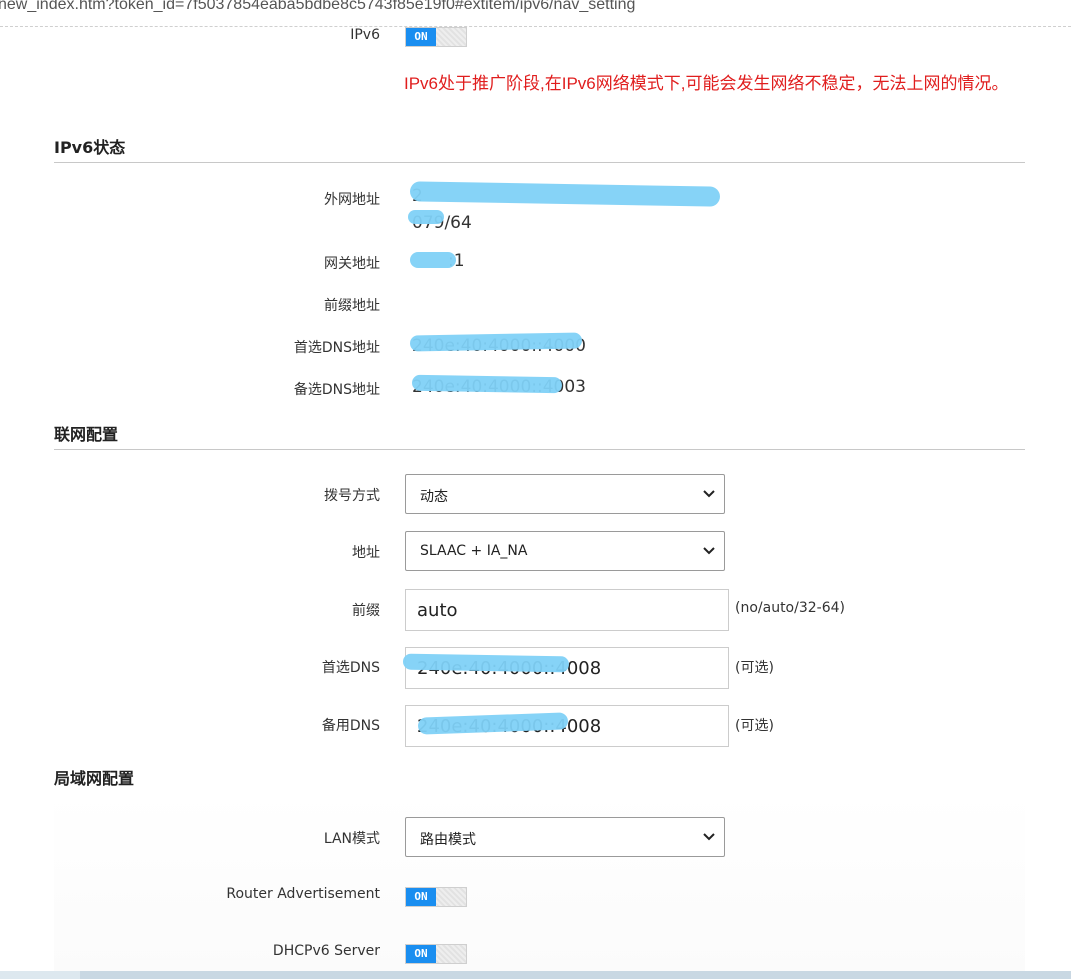  What do you see at coordinates (567, 610) in the screenshot?
I see `prefix-input: auto` at bounding box center [567, 610].